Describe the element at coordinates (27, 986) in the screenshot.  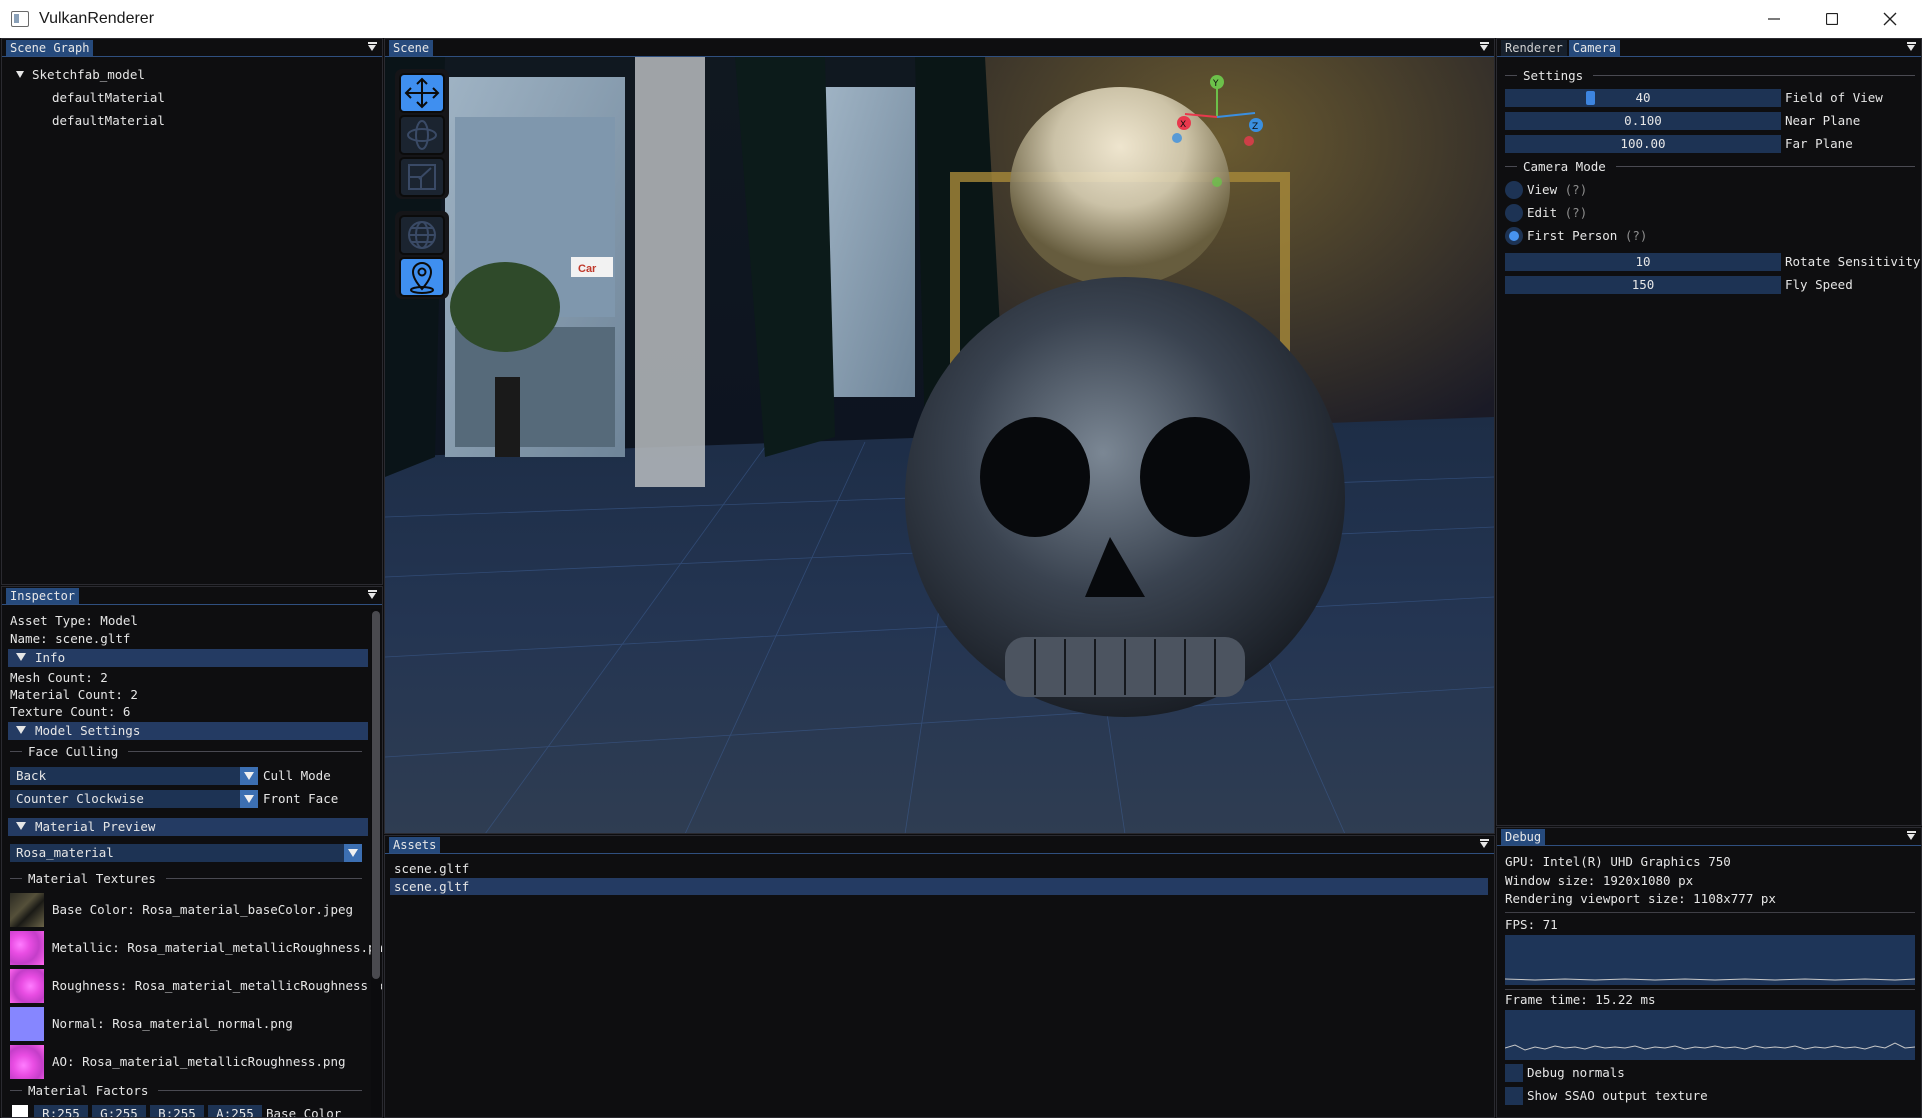
I see `roughness-thumbnail` at that location.